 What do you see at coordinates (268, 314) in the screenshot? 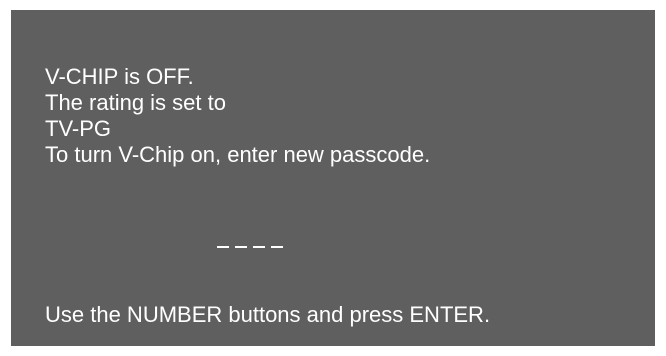
I see `footer-hint-text: Use the NUMBER buttons and press ENTER.` at bounding box center [268, 314].